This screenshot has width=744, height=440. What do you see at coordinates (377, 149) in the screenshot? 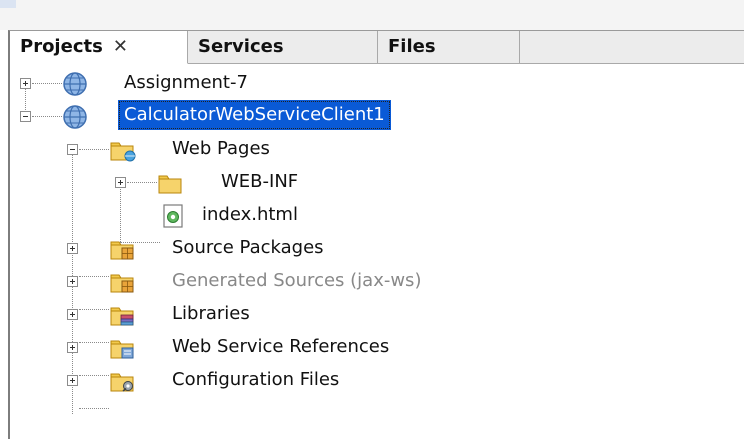
I see `tree-node-web-pages: Web Pages` at bounding box center [377, 149].